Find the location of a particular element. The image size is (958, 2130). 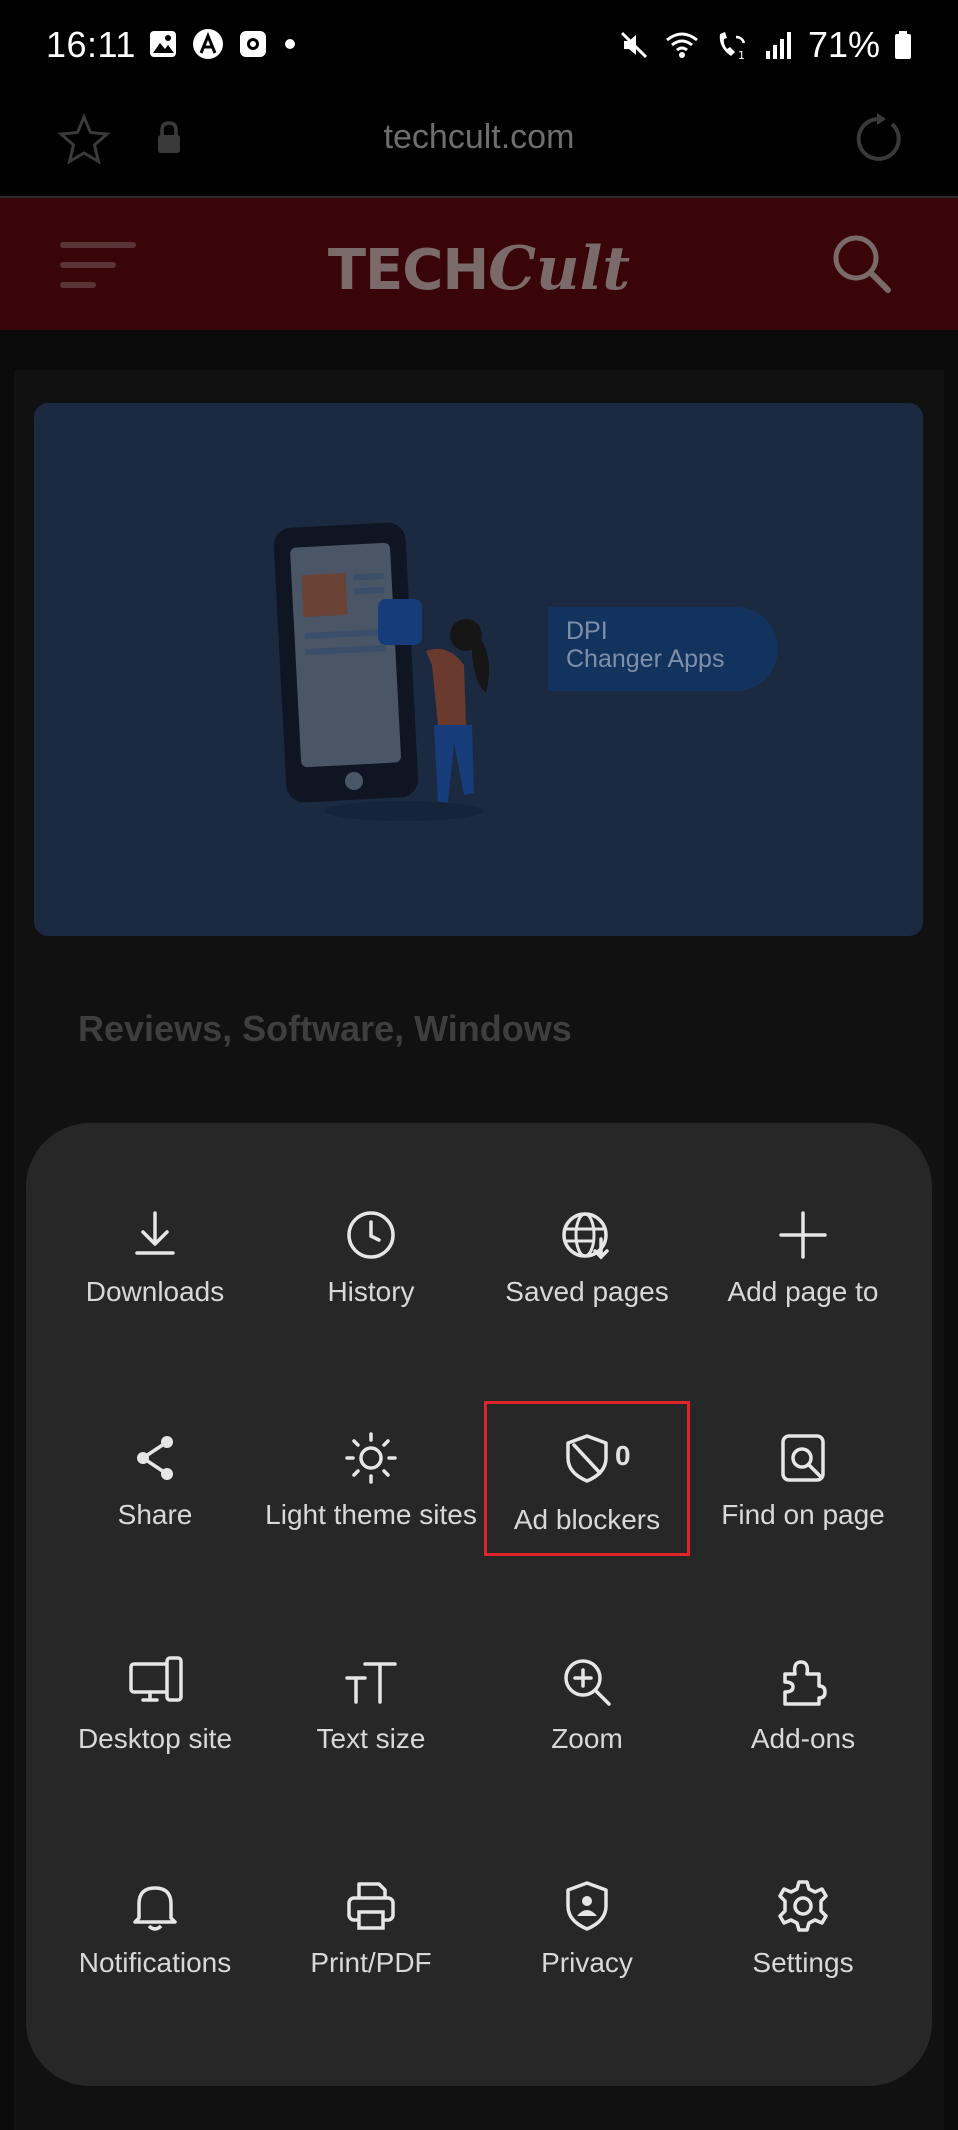

hero-badge: DPI Changer Apps is located at coordinates (663, 649).